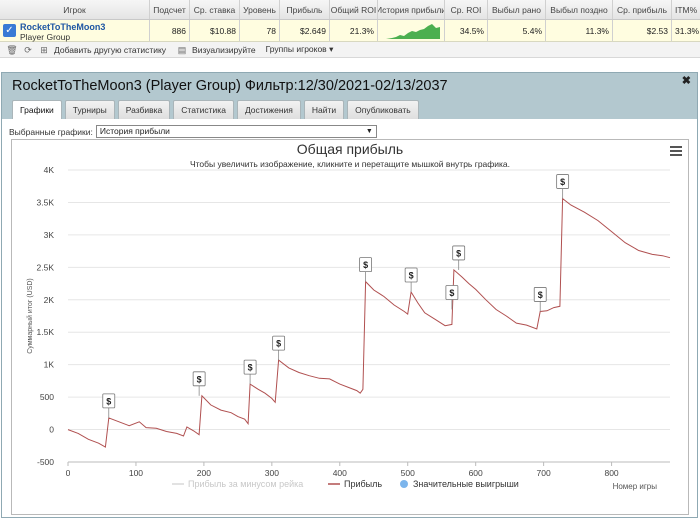 The width and height of the screenshot is (700, 520). What do you see at coordinates (517, 9) in the screenshot?
I see `col-header-early-out: Выбыл рано` at bounding box center [517, 9].